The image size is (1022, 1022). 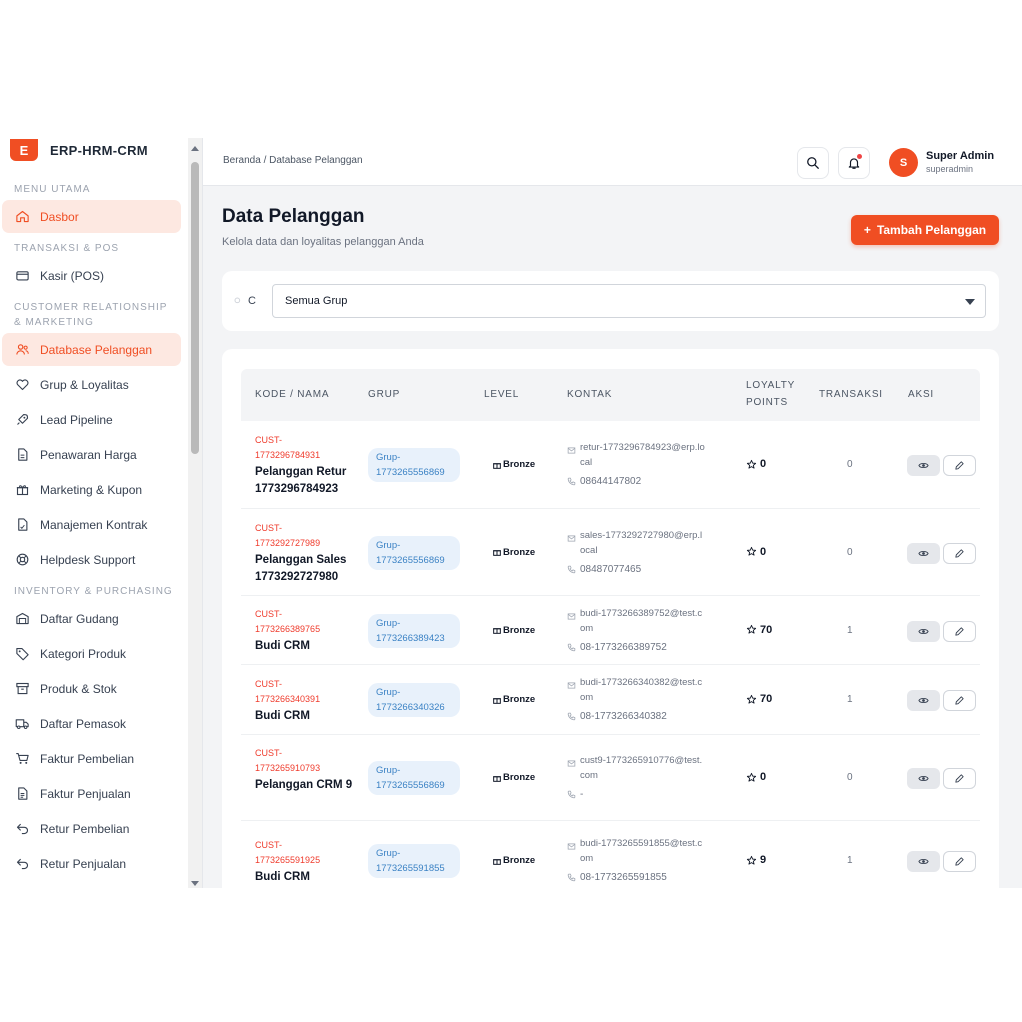 What do you see at coordinates (295, 761) in the screenshot?
I see `customer-code: CUST-1773265910793` at bounding box center [295, 761].